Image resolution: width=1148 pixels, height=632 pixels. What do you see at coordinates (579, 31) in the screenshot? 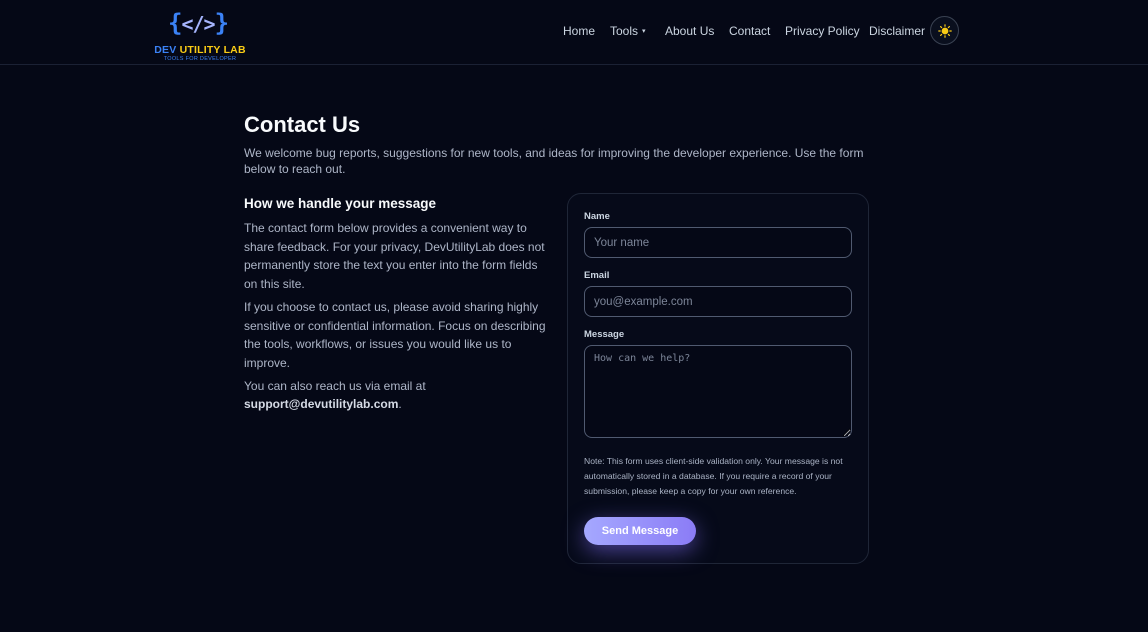
I see `nav-home: Home` at bounding box center [579, 31].